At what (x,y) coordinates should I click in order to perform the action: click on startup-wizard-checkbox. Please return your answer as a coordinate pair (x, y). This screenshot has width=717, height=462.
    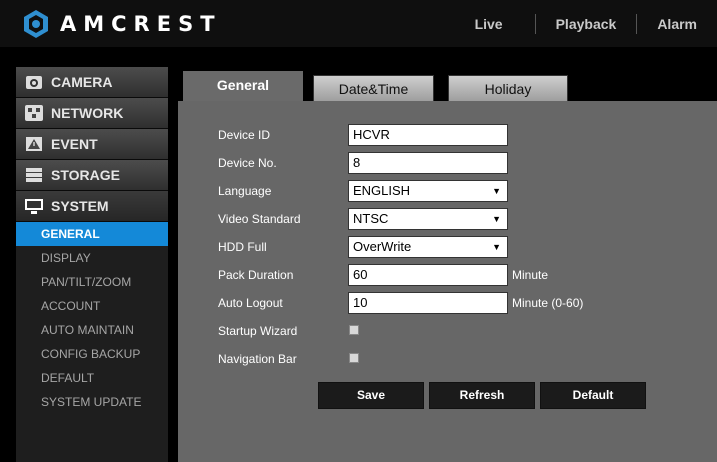
    Looking at the image, I should click on (354, 330).